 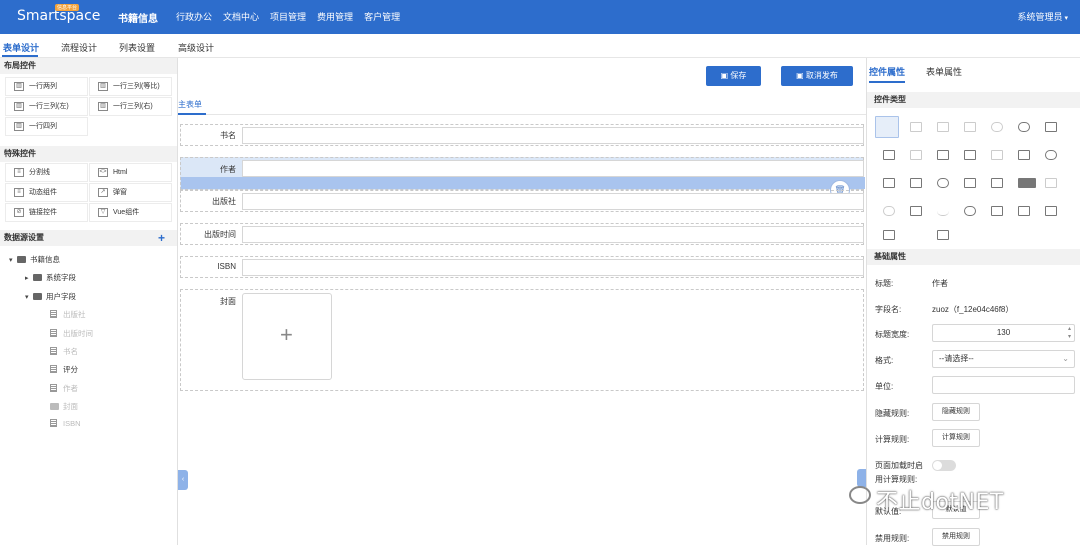 I want to click on tree-user-fields: ▾ 用户字段, so click(x=50, y=296).